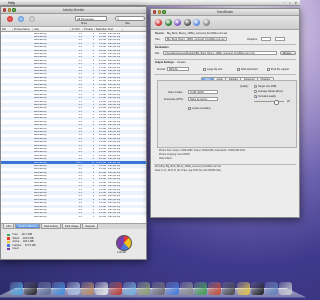 This screenshot has height=300, width=320. Describe the element at coordinates (203, 99) in the screenshot. I see `framerate-select: Same as source` at that location.